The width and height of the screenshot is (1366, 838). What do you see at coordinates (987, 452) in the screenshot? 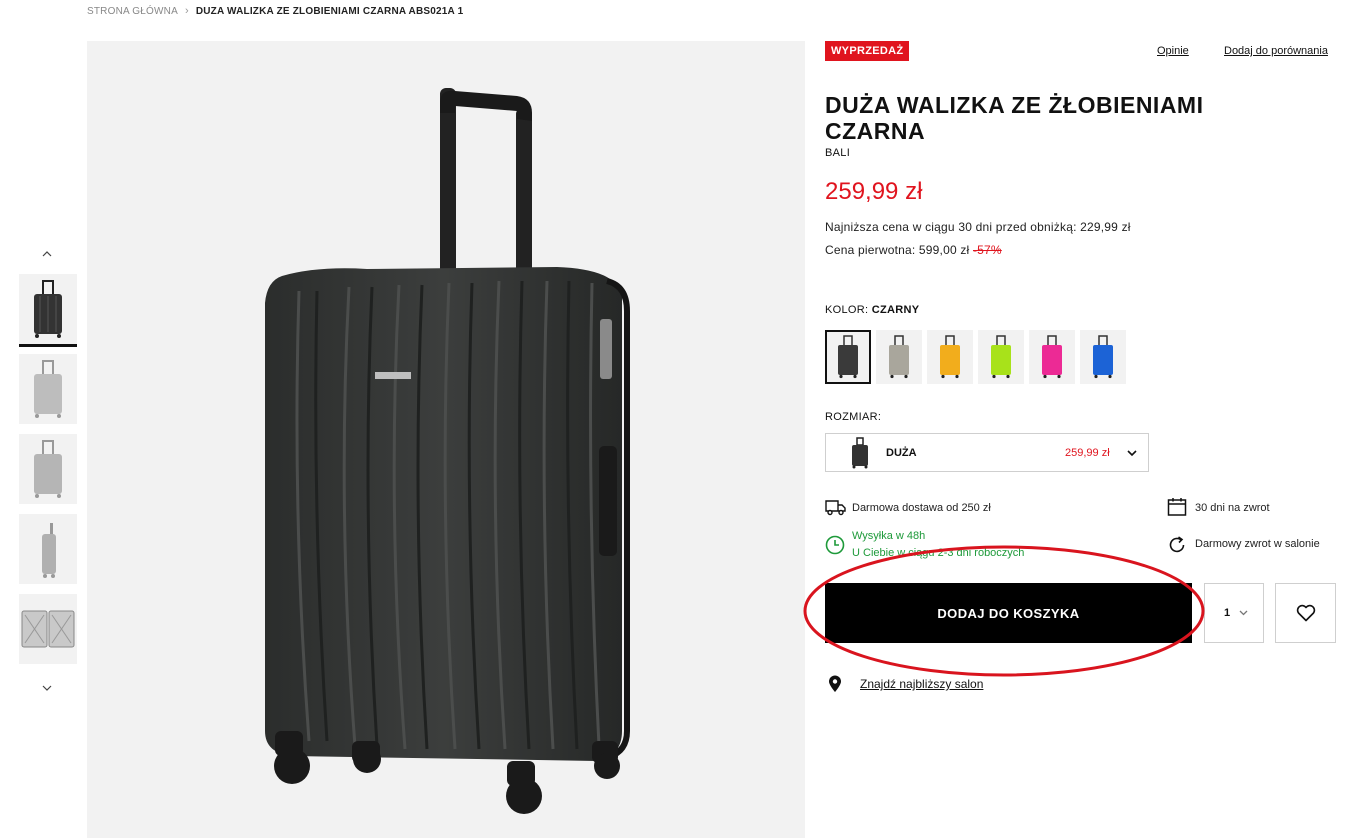
I see `size-select: DUŻA 259,99 zł` at bounding box center [987, 452].